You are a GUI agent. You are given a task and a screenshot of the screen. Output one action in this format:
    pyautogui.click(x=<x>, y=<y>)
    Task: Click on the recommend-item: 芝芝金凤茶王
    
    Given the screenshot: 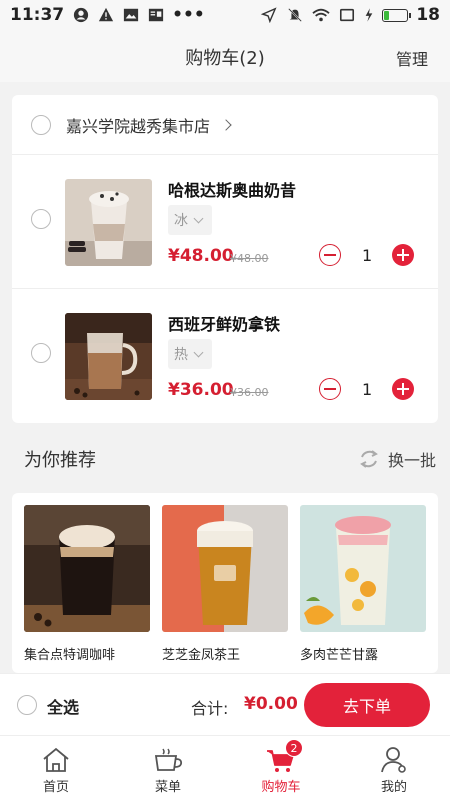 What is the action you would take?
    pyautogui.click(x=225, y=584)
    